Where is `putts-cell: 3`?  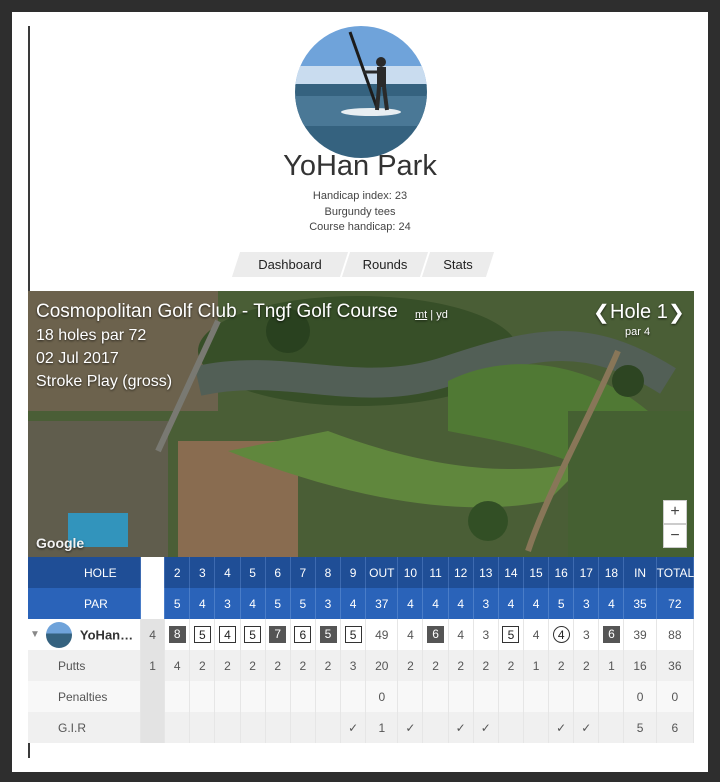
putts-cell: 3 is located at coordinates (353, 665).